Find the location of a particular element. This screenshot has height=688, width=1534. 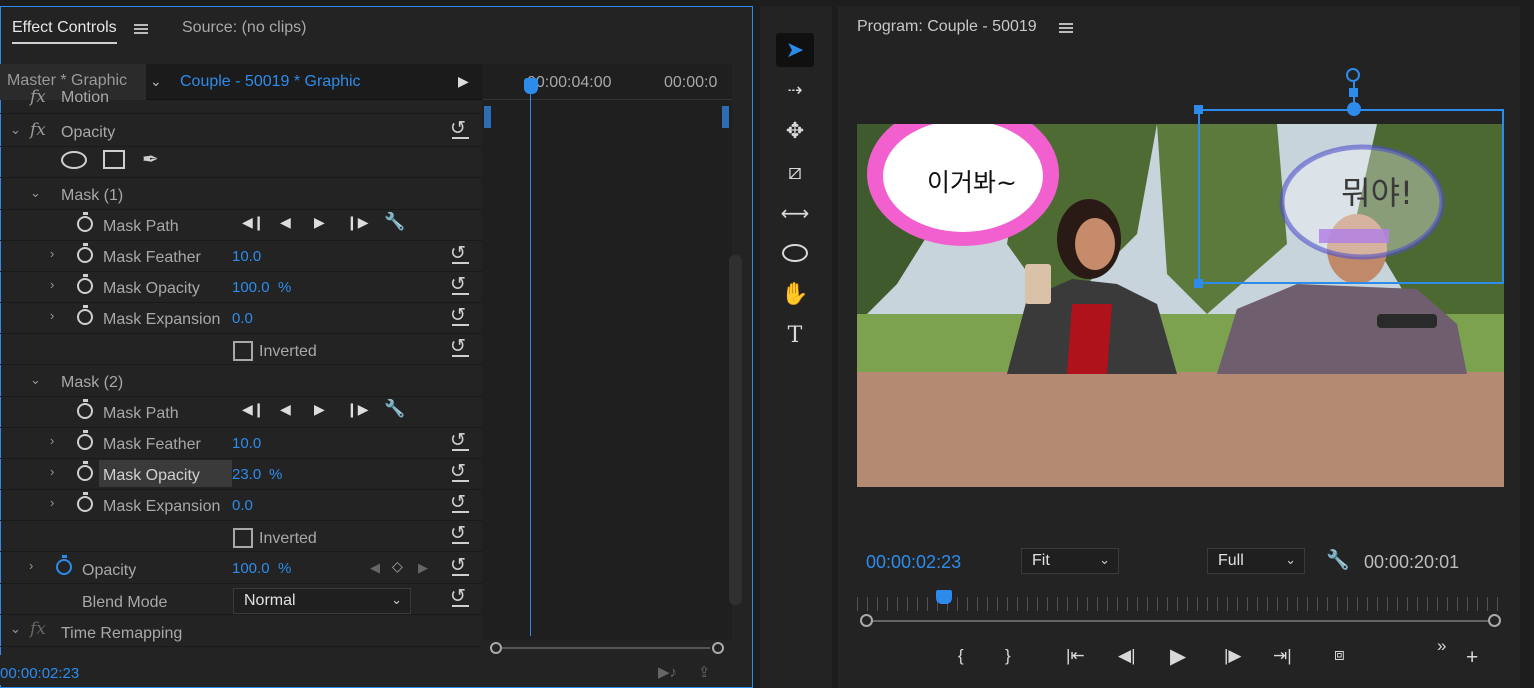

opacity-property-row: › Opacity 100.0 % ◀ ◇ ▶ is located at coordinates (241, 568).